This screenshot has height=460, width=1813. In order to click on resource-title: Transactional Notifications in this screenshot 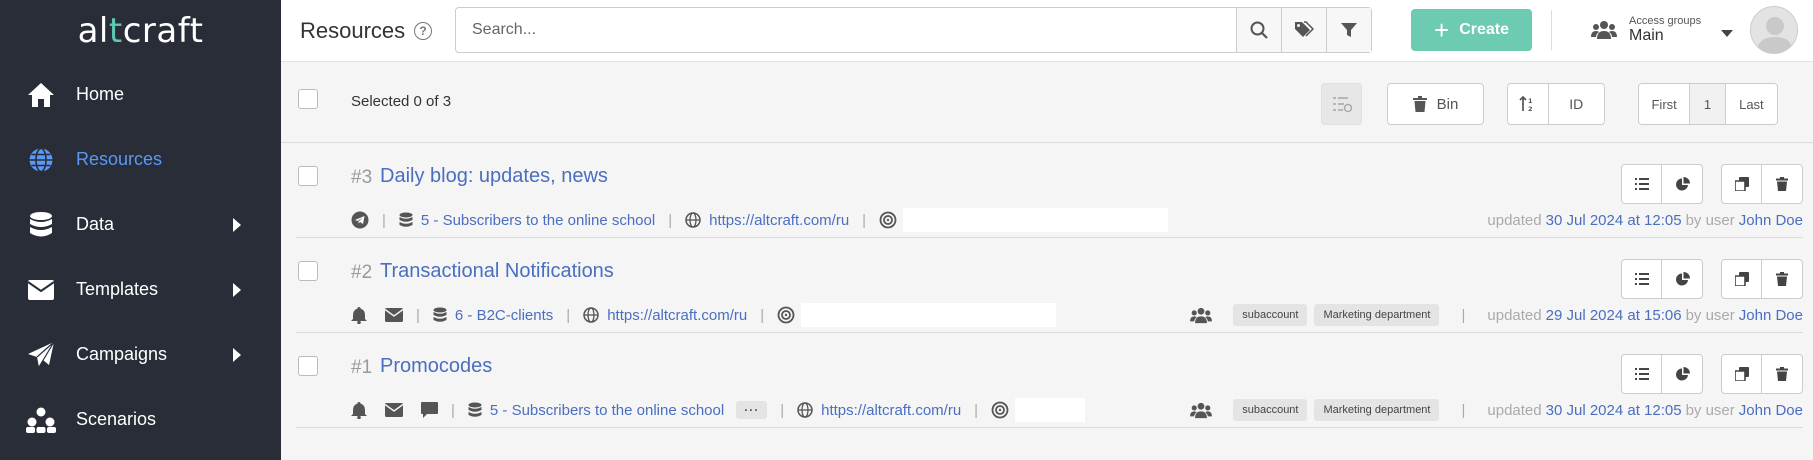, I will do `click(497, 271)`.